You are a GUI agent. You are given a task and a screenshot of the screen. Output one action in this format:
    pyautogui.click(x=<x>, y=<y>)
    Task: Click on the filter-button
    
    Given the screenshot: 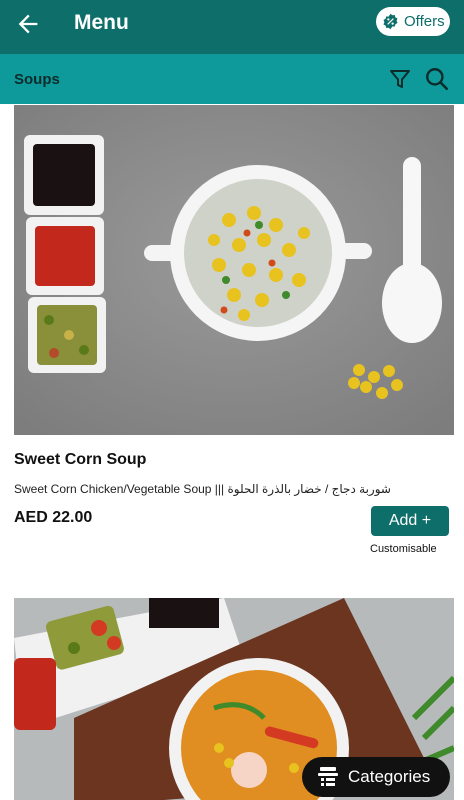 What is the action you would take?
    pyautogui.click(x=400, y=79)
    